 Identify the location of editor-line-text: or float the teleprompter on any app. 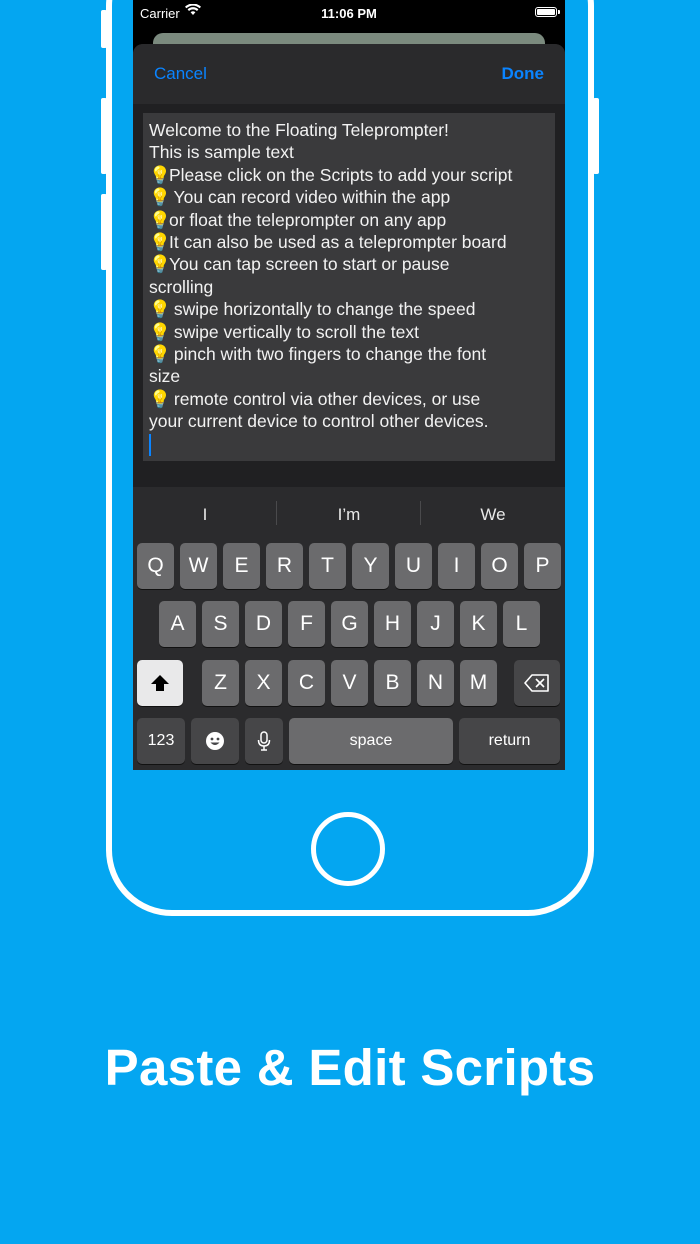
(308, 219).